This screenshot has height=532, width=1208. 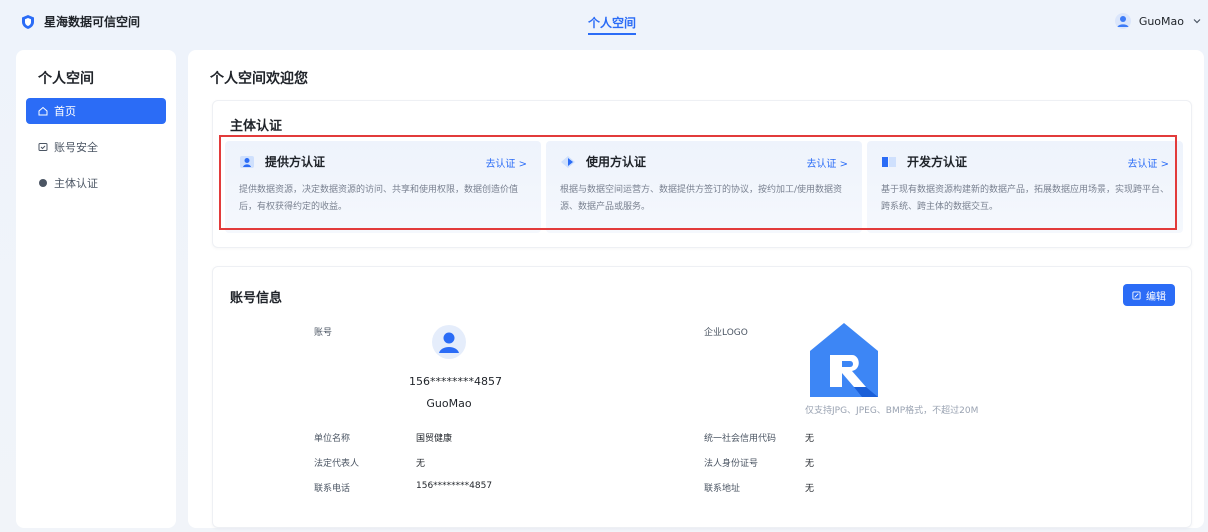 What do you see at coordinates (1136, 295) in the screenshot?
I see `edit-icon` at bounding box center [1136, 295].